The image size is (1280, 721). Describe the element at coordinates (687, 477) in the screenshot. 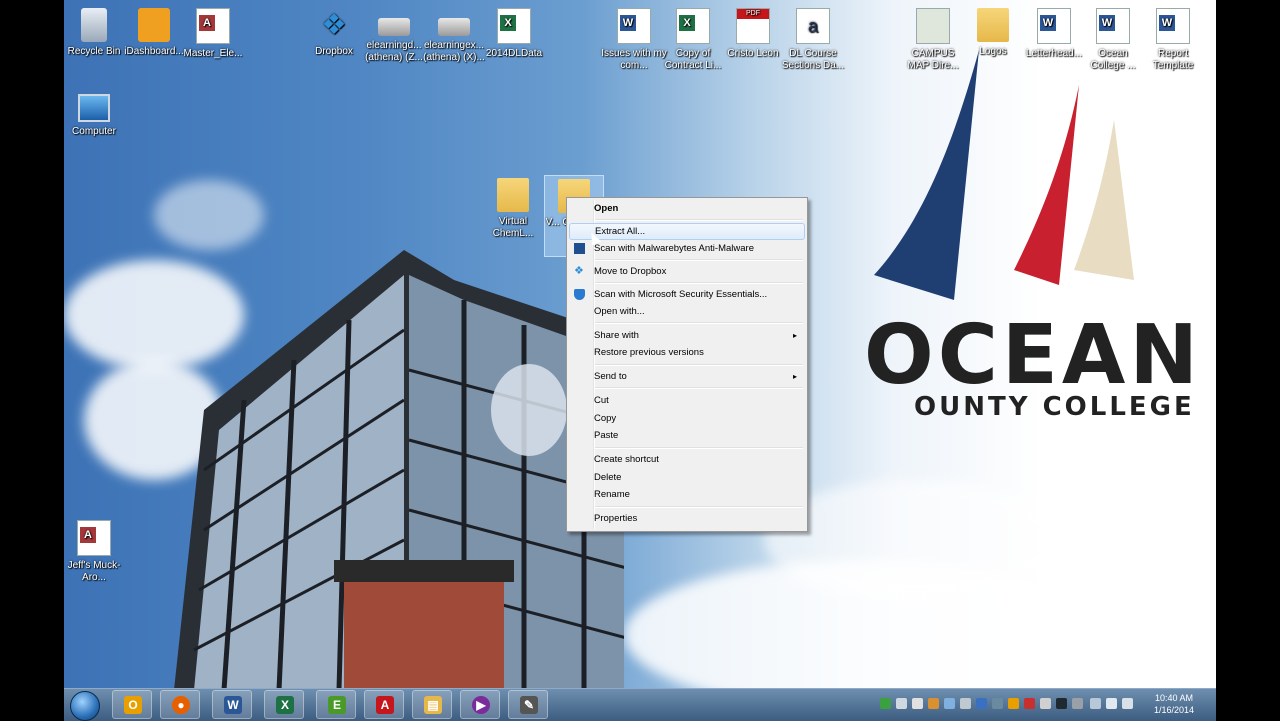

I see `menu-item-delete: Delete` at that location.